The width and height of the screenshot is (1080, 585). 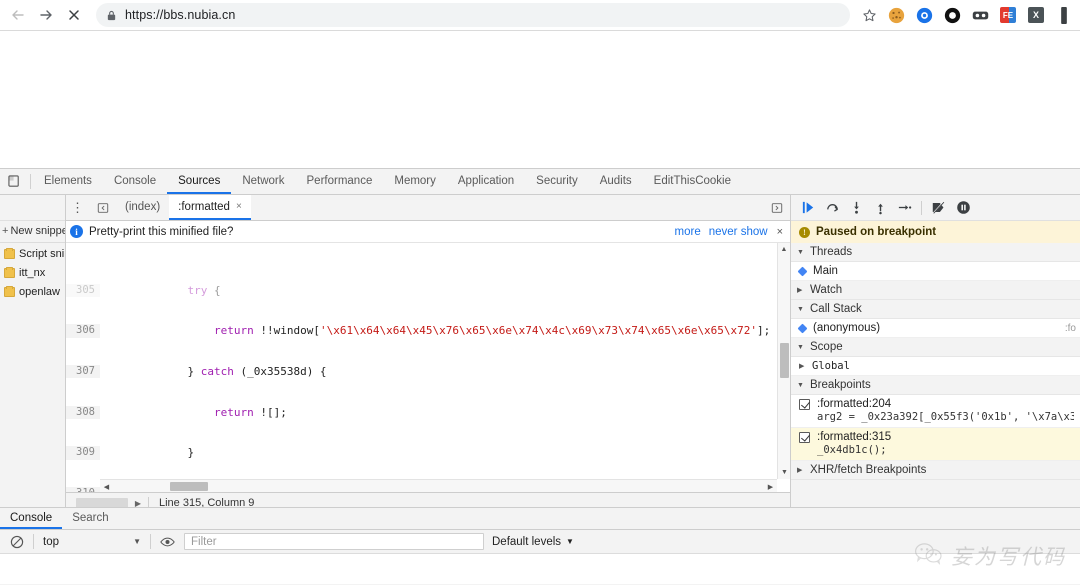 What do you see at coordinates (896, 15) in the screenshot?
I see `cookie-extension-icon` at bounding box center [896, 15].